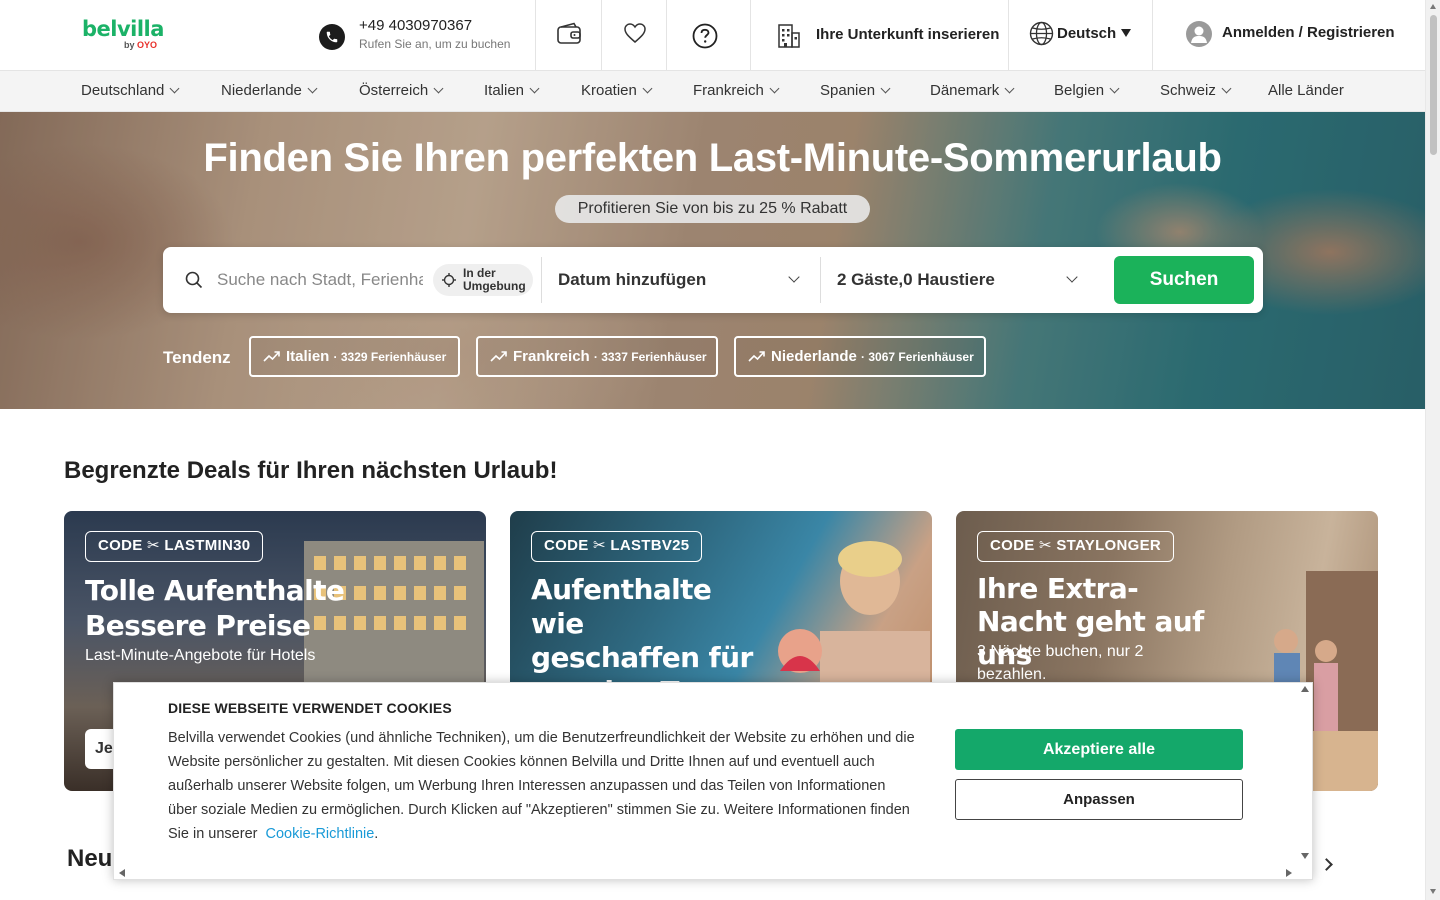 This screenshot has width=1440, height=900. I want to click on user-avatar-icon, so click(1199, 34).